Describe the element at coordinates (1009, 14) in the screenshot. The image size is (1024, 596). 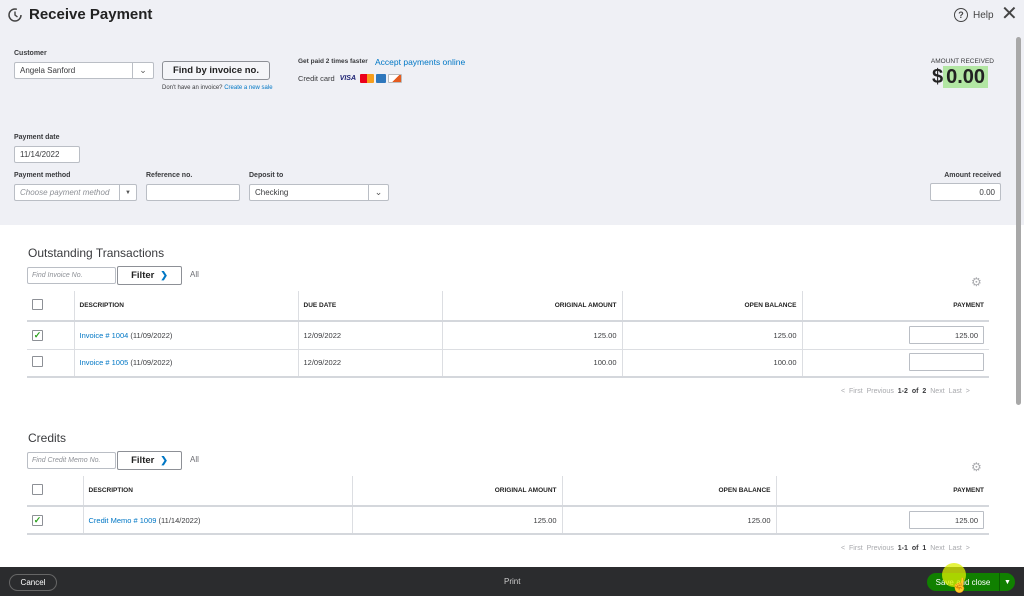
I see `close-button: ✕` at that location.